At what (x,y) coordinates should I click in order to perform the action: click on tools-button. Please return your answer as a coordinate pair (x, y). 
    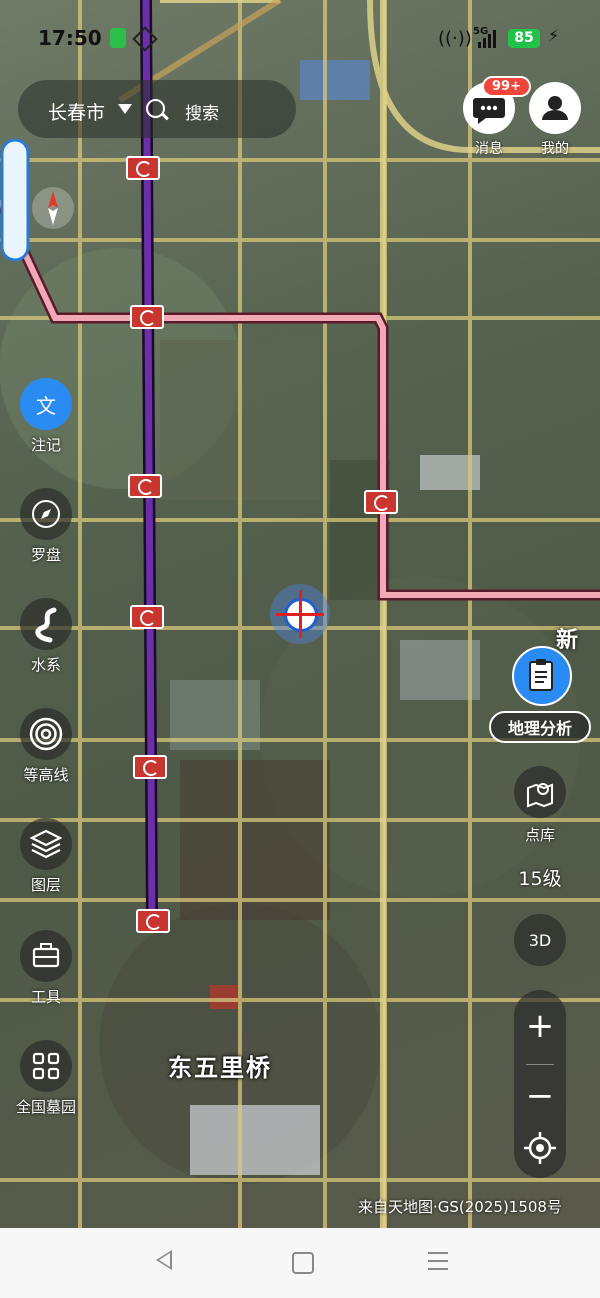
    Looking at the image, I should click on (46, 956).